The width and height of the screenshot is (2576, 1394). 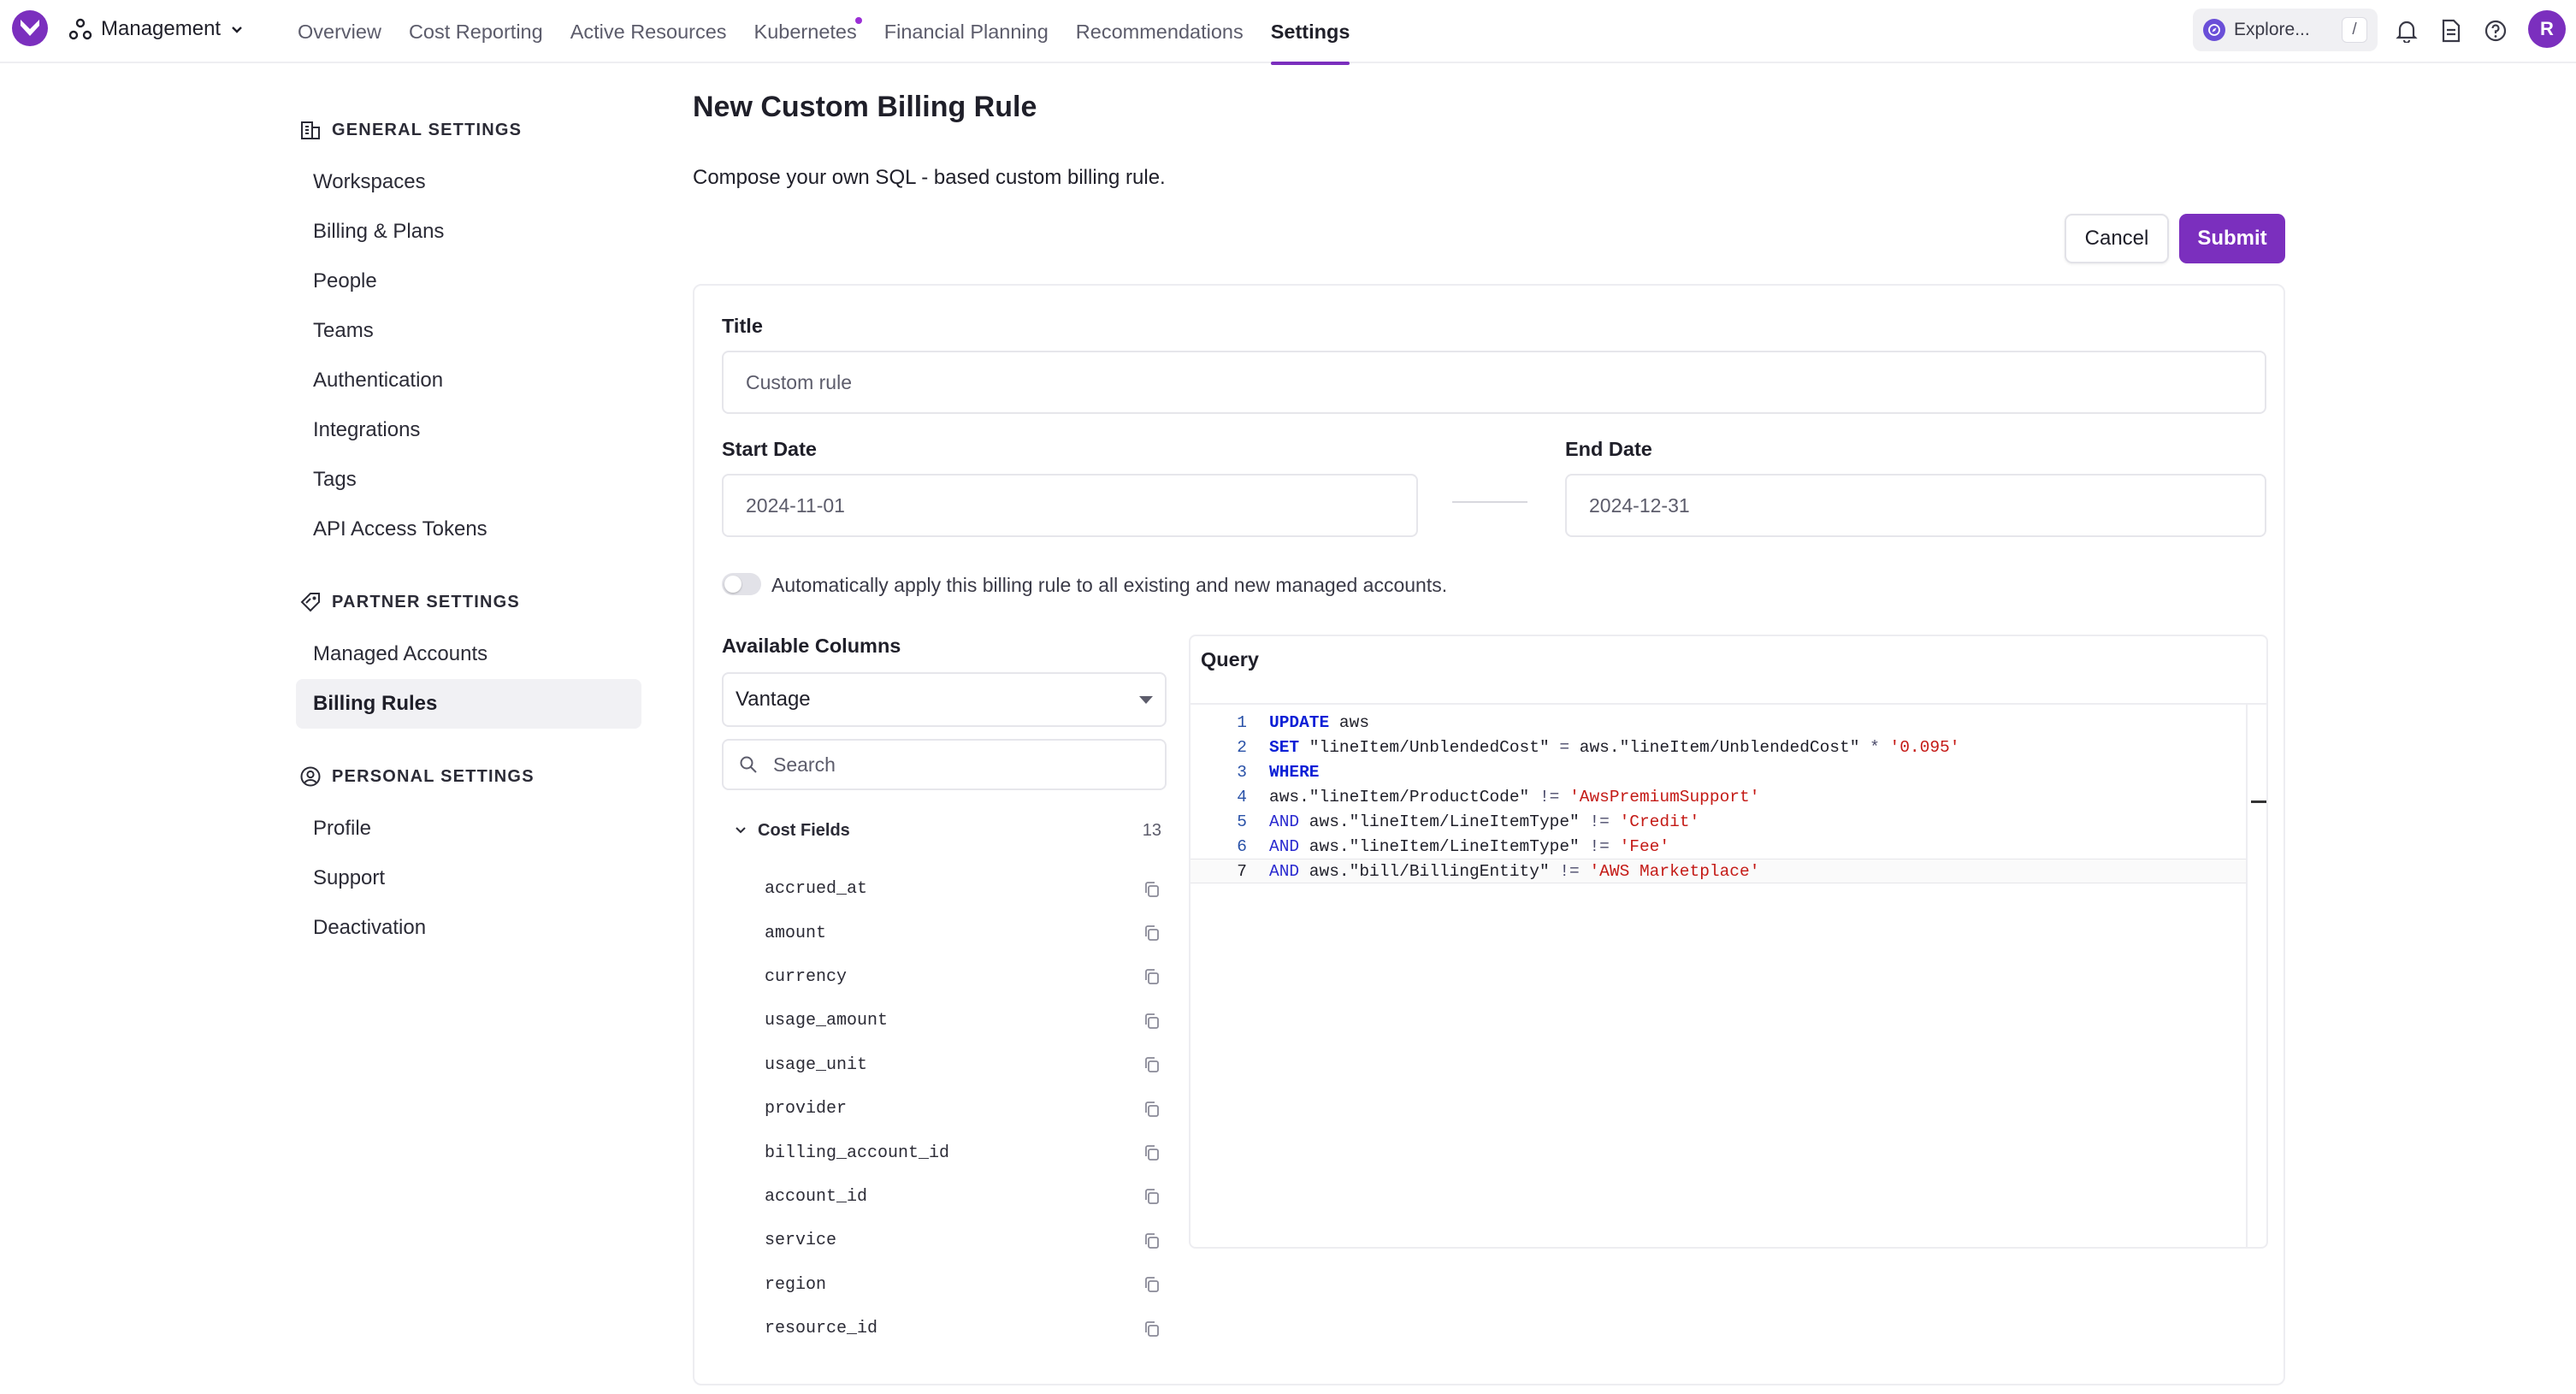 I want to click on tab-label: Recommendations, so click(x=1159, y=31).